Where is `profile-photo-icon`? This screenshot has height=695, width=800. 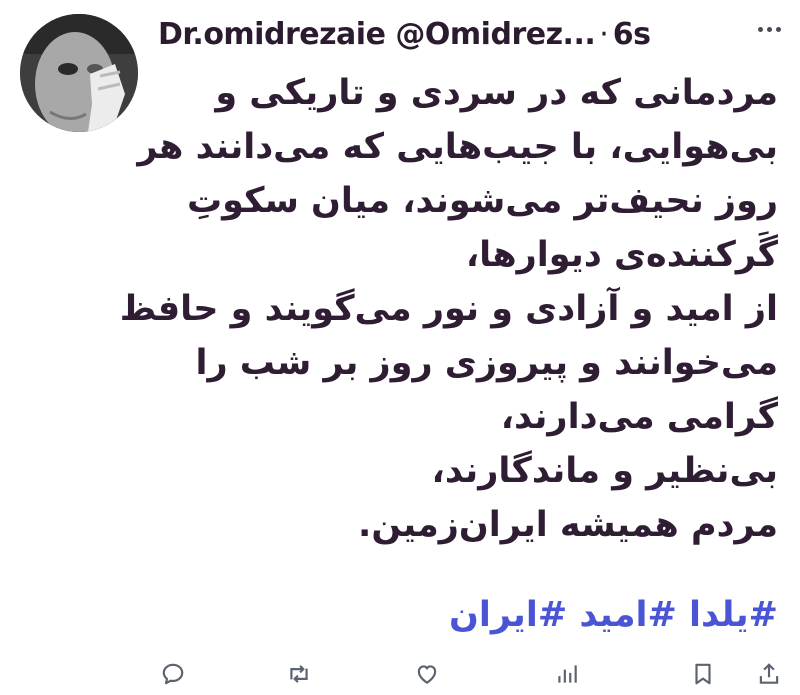
profile-photo-icon is located at coordinates (79, 73).